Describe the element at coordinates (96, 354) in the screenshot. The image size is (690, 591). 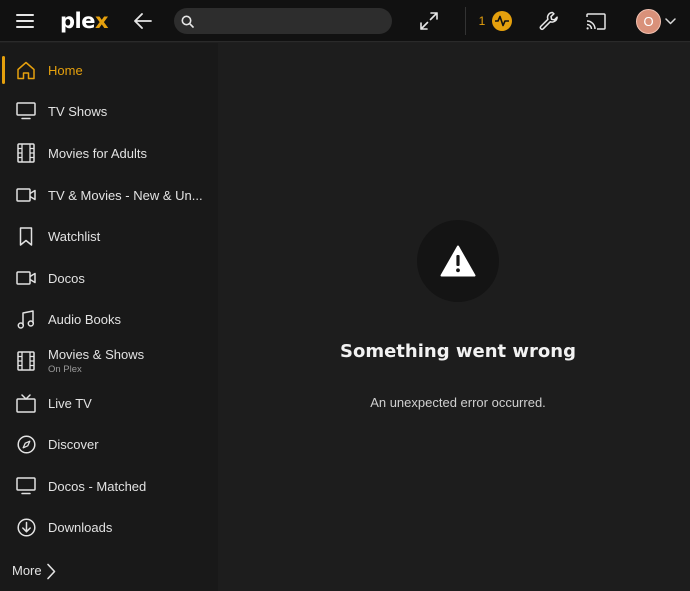
I see `sidebar-item-label: Movies & Shows` at that location.